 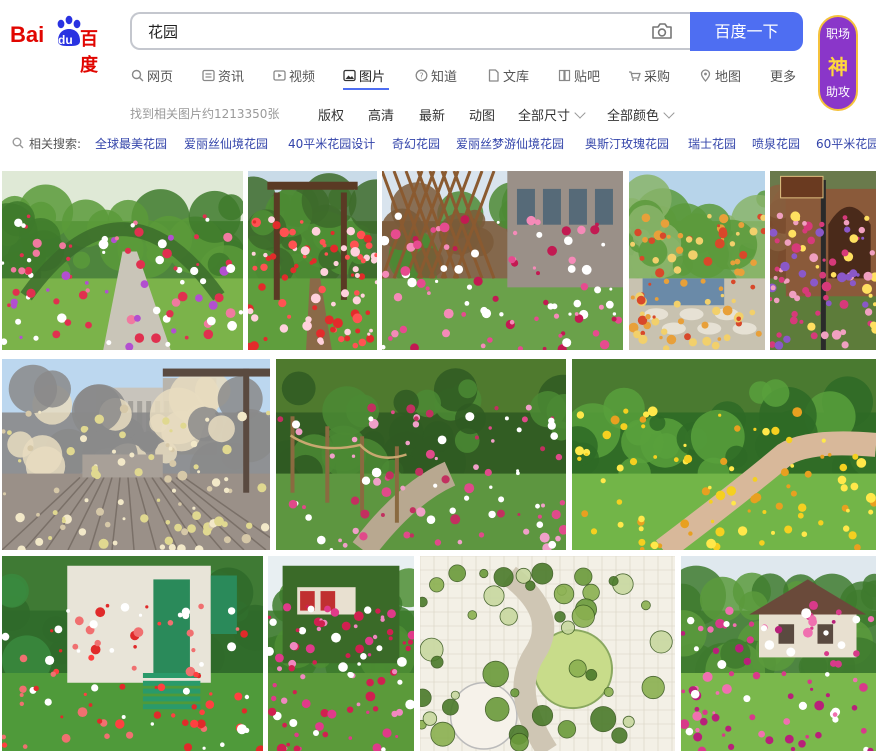 I want to click on active-tab-underline, so click(x=366, y=89).